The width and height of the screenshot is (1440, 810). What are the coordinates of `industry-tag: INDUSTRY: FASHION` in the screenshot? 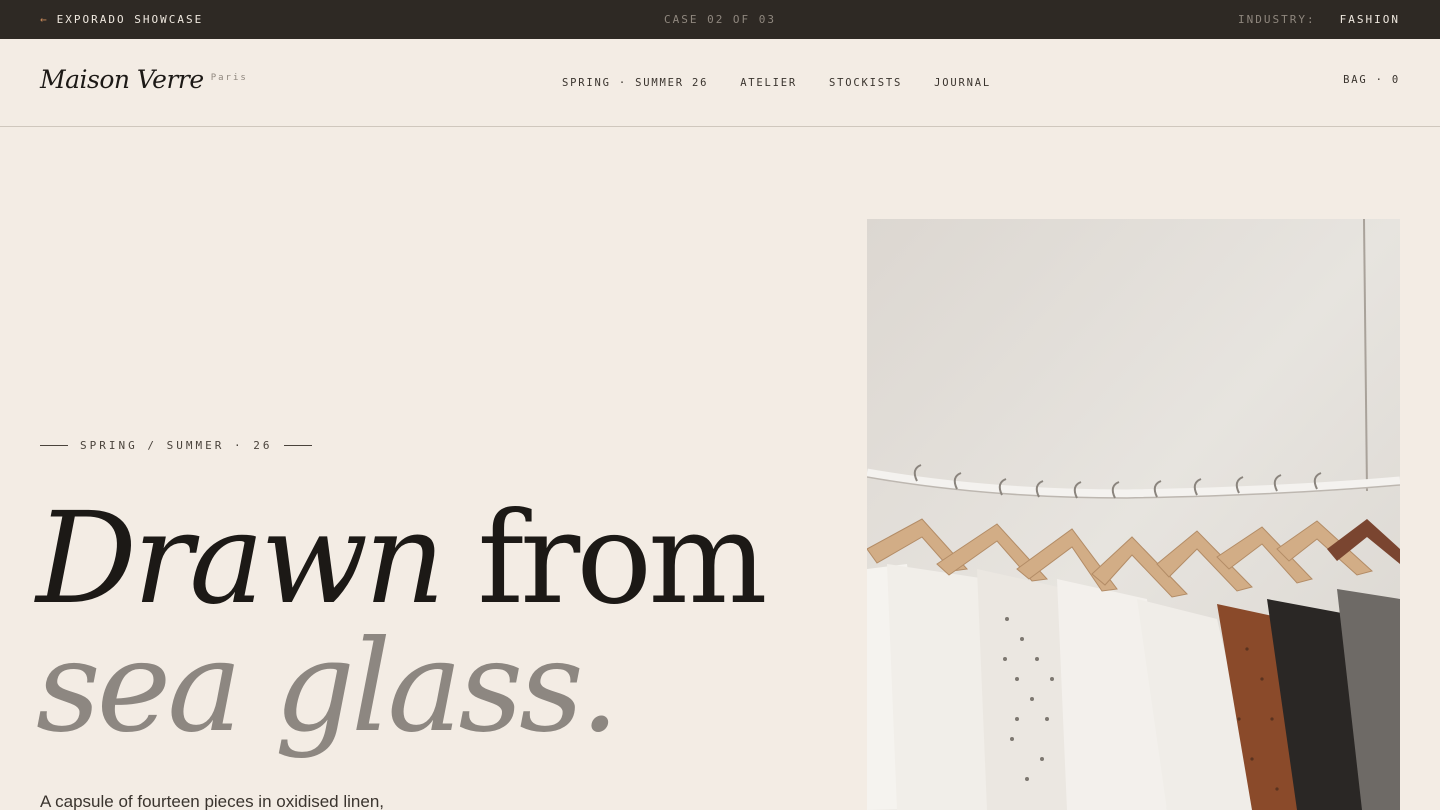 It's located at (1319, 19).